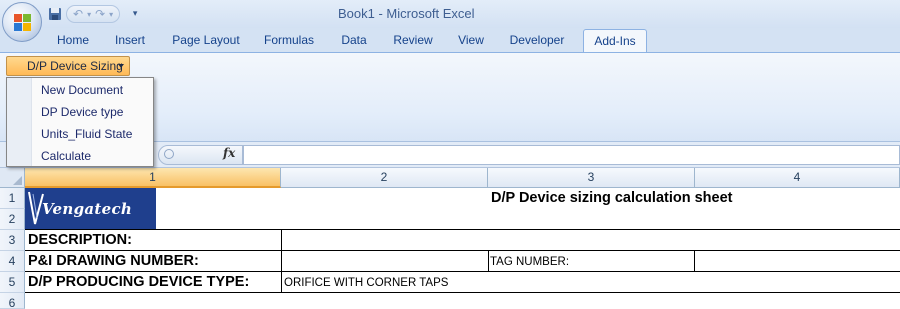 The height and width of the screenshot is (309, 900). What do you see at coordinates (229, 153) in the screenshot?
I see `insert-function-icon: fx` at bounding box center [229, 153].